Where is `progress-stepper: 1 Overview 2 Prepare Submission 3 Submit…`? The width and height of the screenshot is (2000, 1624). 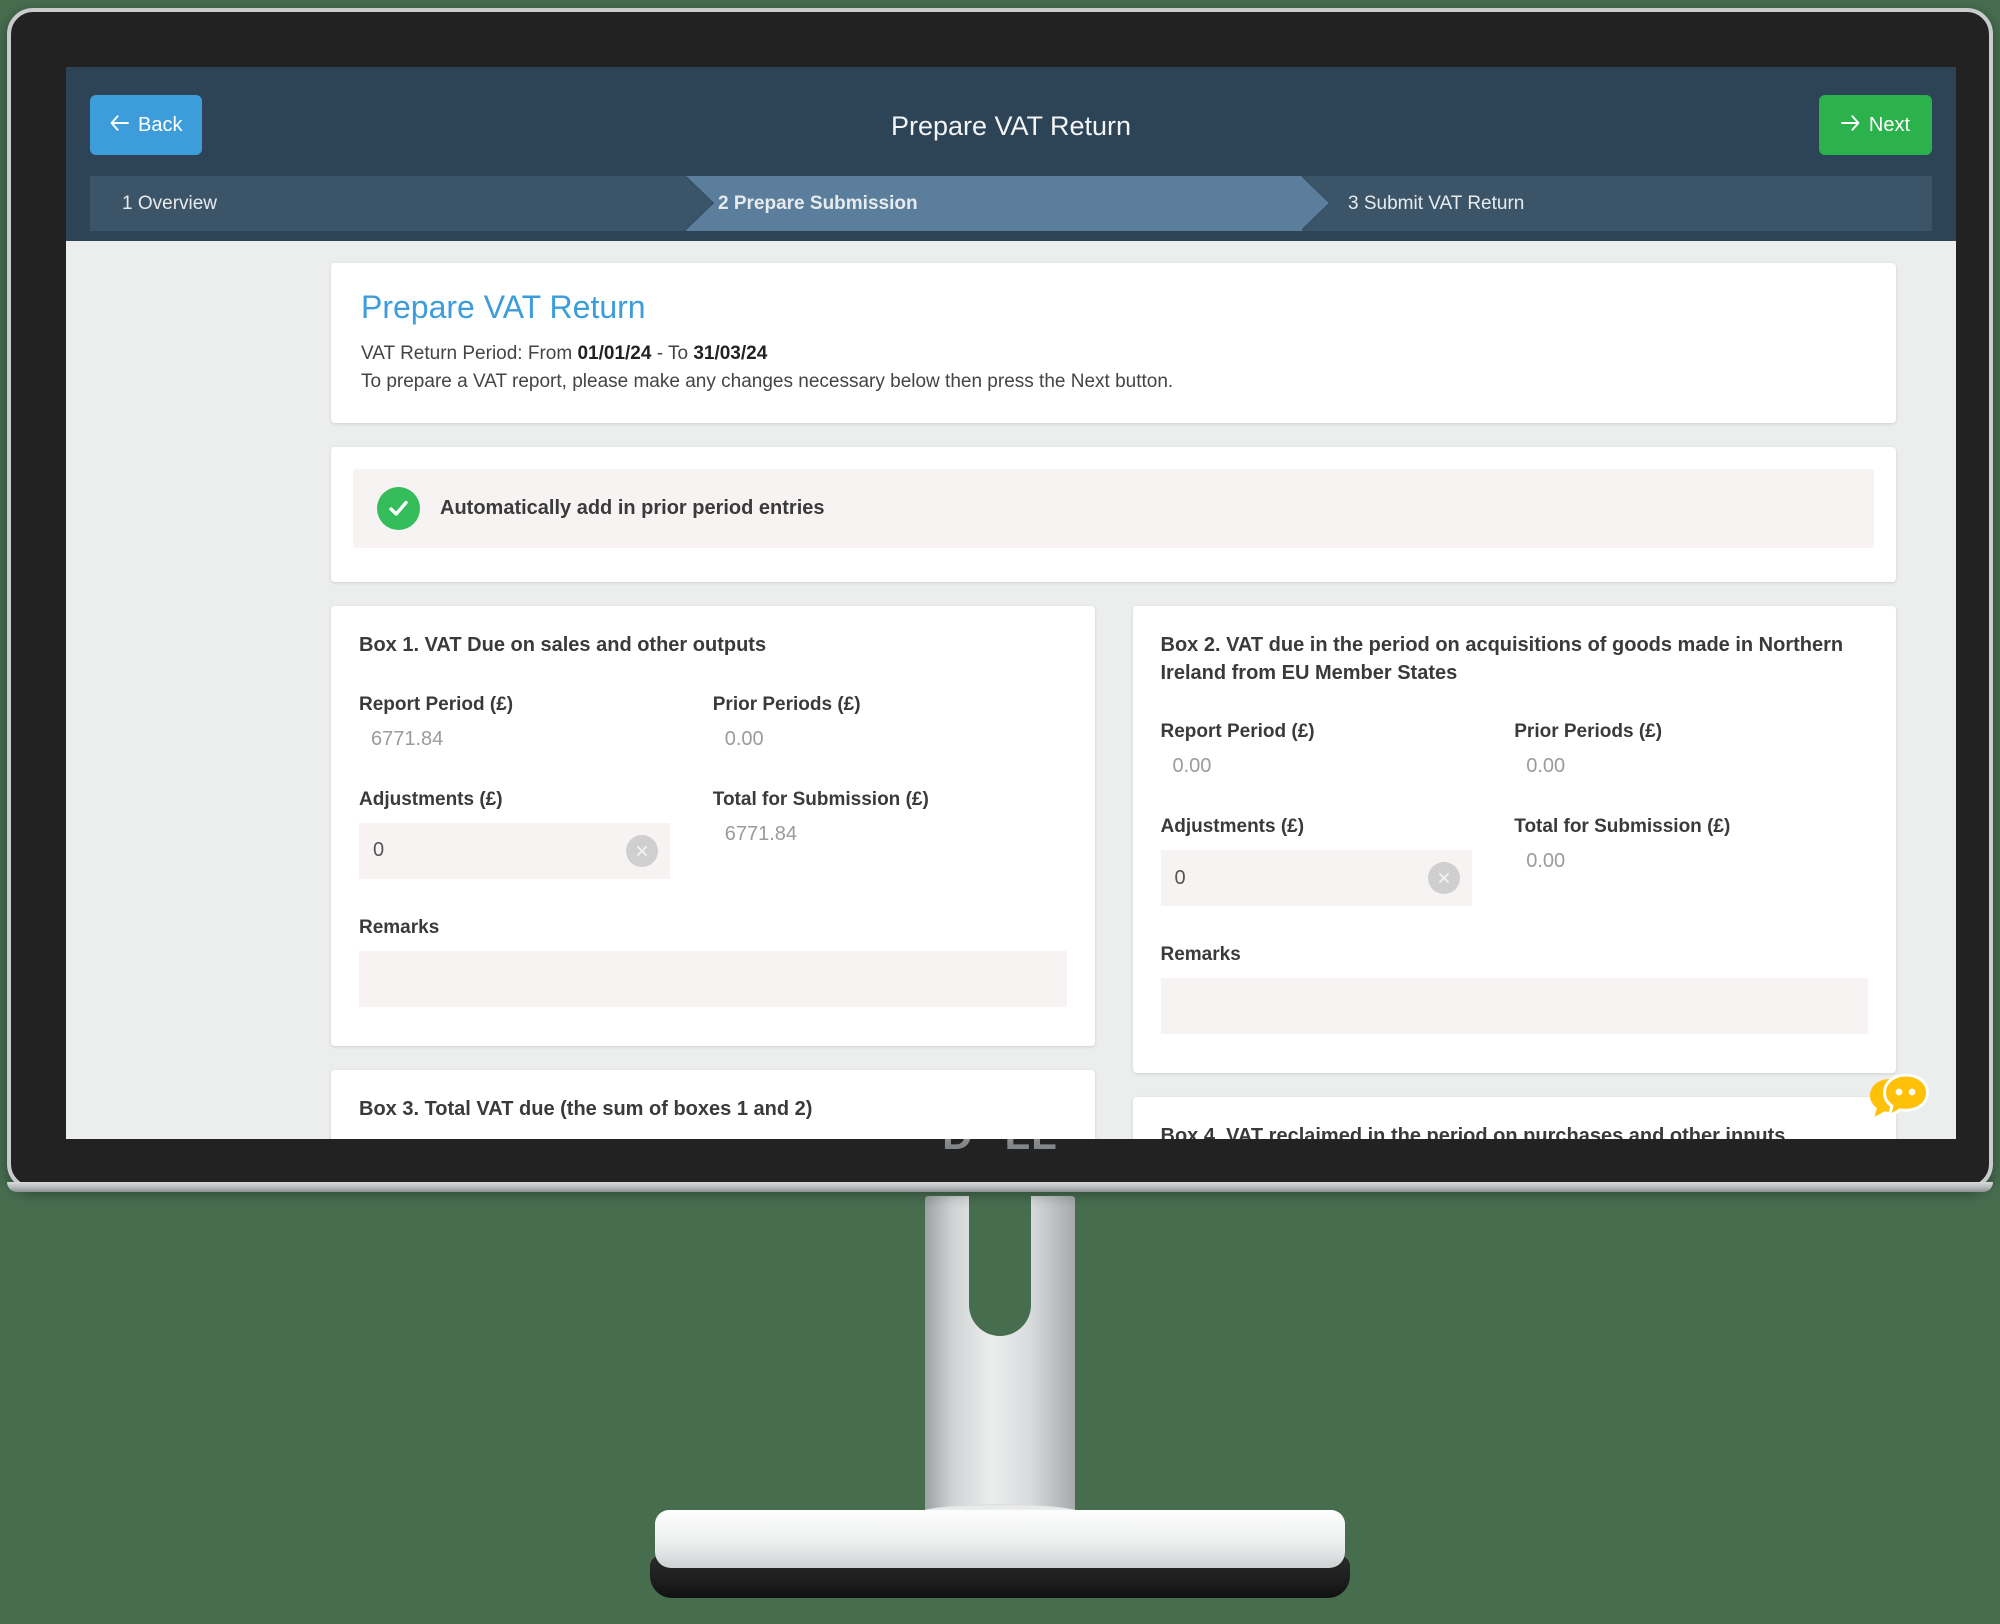 progress-stepper: 1 Overview 2 Prepare Submission 3 Submit… is located at coordinates (1011, 203).